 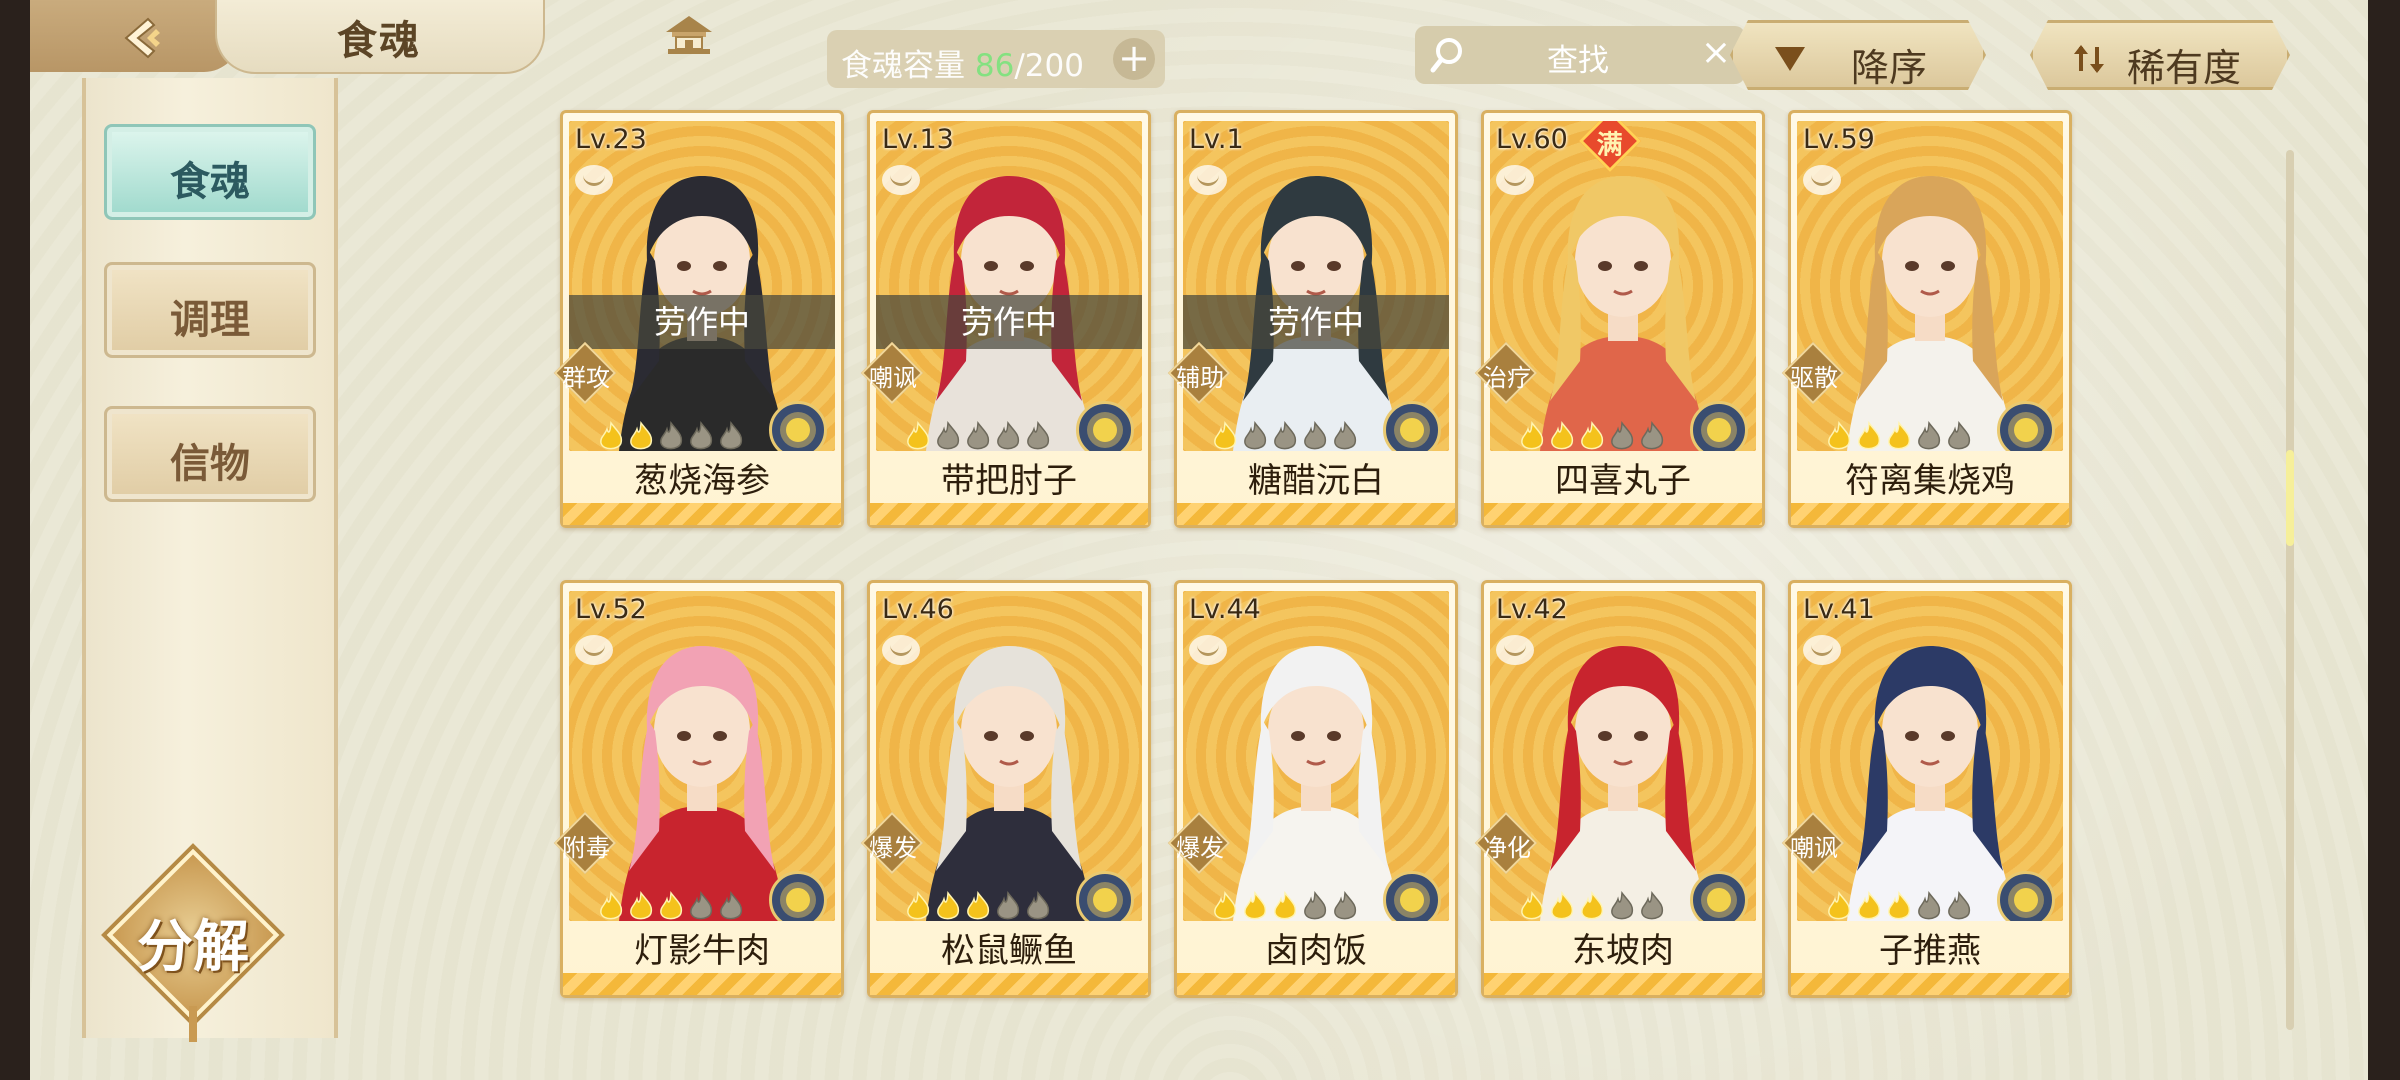 I want to click on decompose-button: 分解, so click(x=193, y=945).